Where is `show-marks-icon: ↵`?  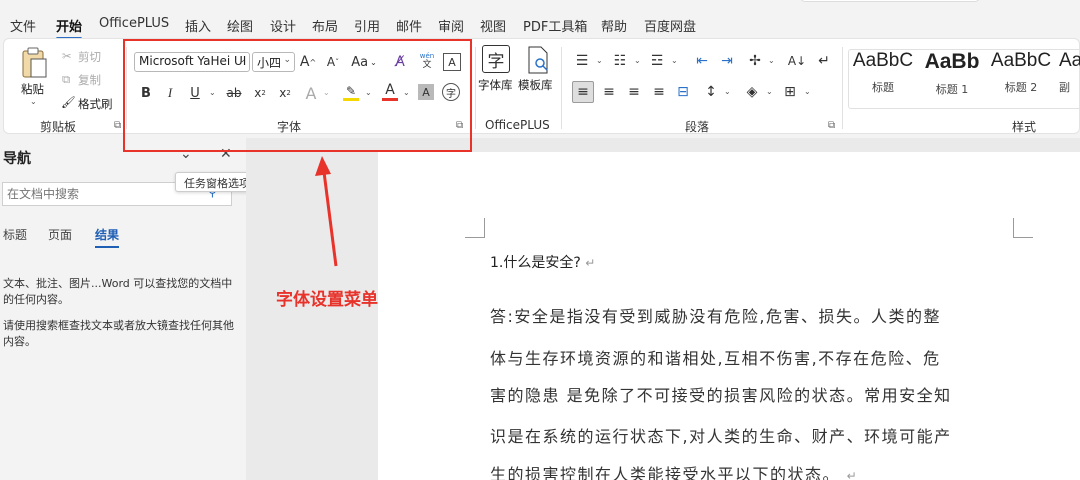
show-marks-icon: ↵ is located at coordinates (824, 61).